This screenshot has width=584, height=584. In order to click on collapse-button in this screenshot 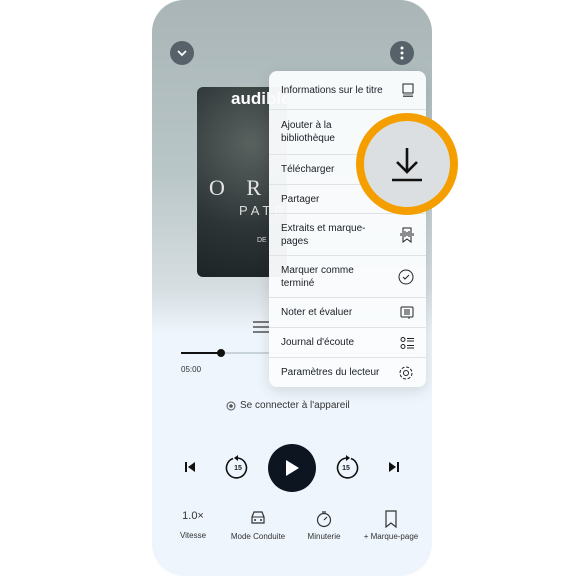, I will do `click(182, 53)`.